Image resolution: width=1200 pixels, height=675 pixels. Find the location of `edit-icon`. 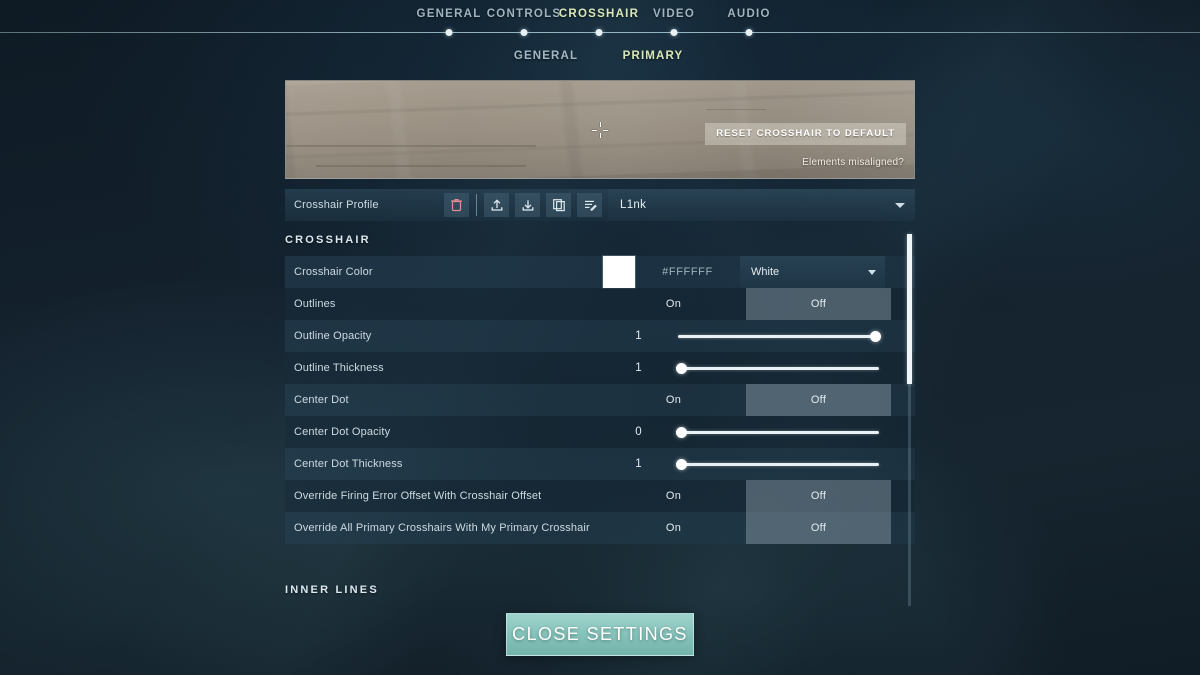

edit-icon is located at coordinates (590, 206).